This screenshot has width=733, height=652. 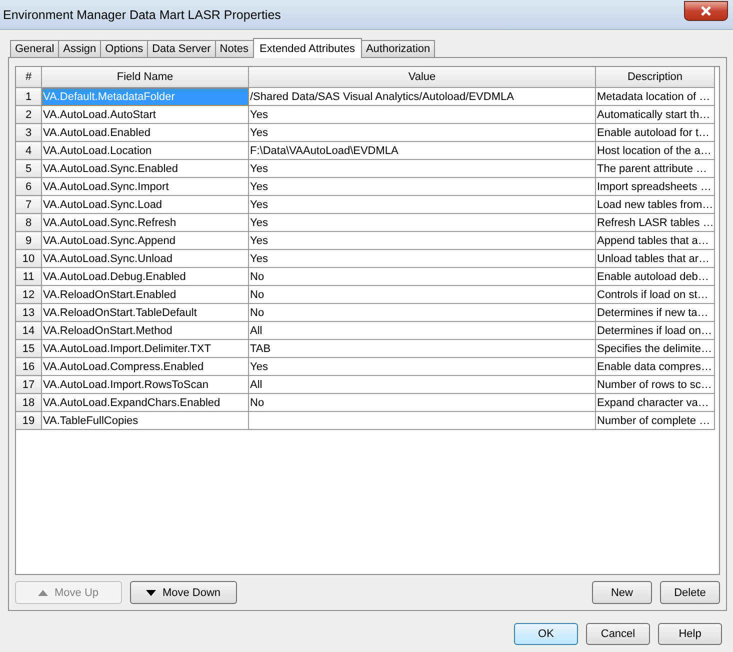 I want to click on table-cell: VA.ReloadOnStart.Method, so click(x=145, y=331).